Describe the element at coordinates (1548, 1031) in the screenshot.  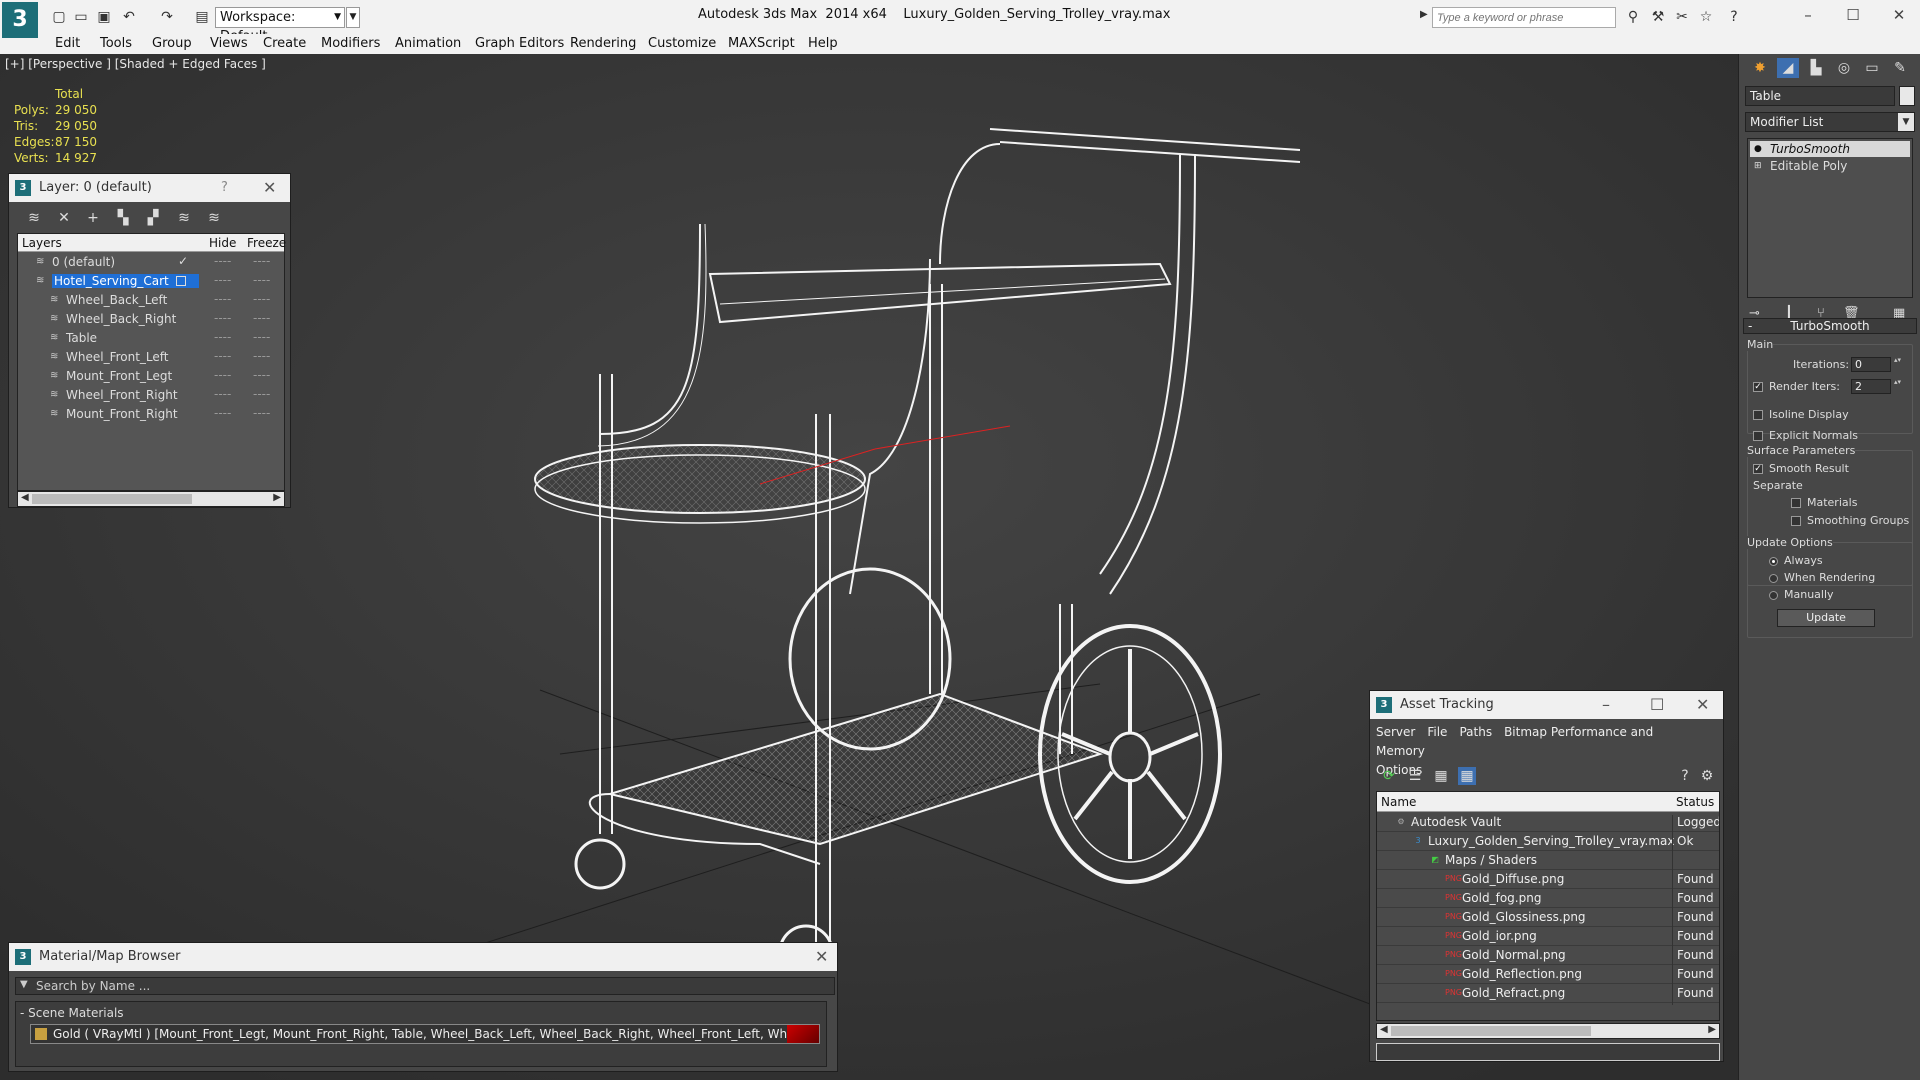
I see `asset-scrollbar: ◀ ▶` at that location.